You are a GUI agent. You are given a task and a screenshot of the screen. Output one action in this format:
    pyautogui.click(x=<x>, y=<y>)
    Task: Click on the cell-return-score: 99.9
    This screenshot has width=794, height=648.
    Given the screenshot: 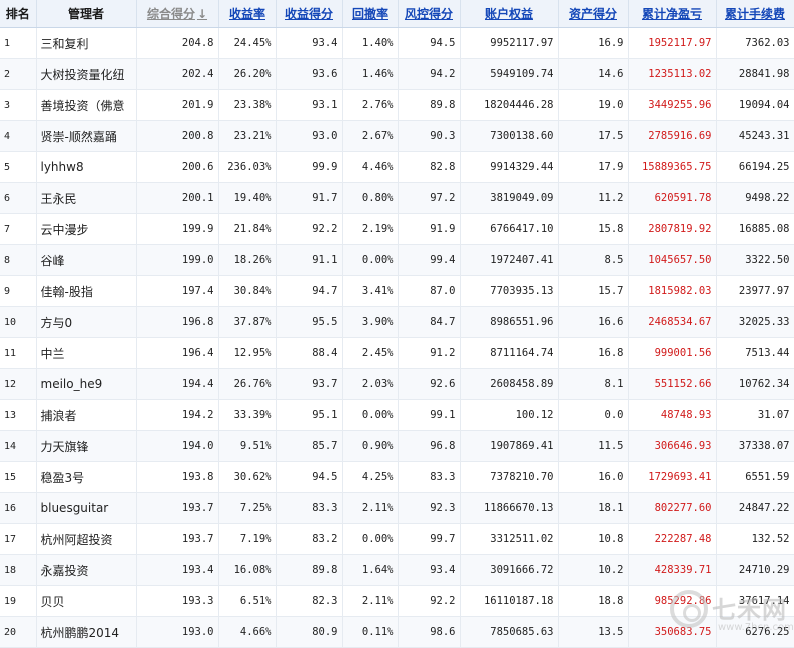 What is the action you would take?
    pyautogui.click(x=309, y=167)
    